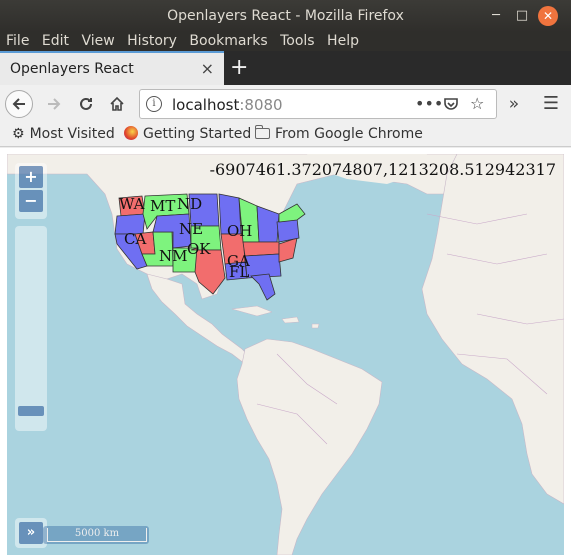  What do you see at coordinates (162, 206) in the screenshot?
I see `state-label-mt: MT` at bounding box center [162, 206].